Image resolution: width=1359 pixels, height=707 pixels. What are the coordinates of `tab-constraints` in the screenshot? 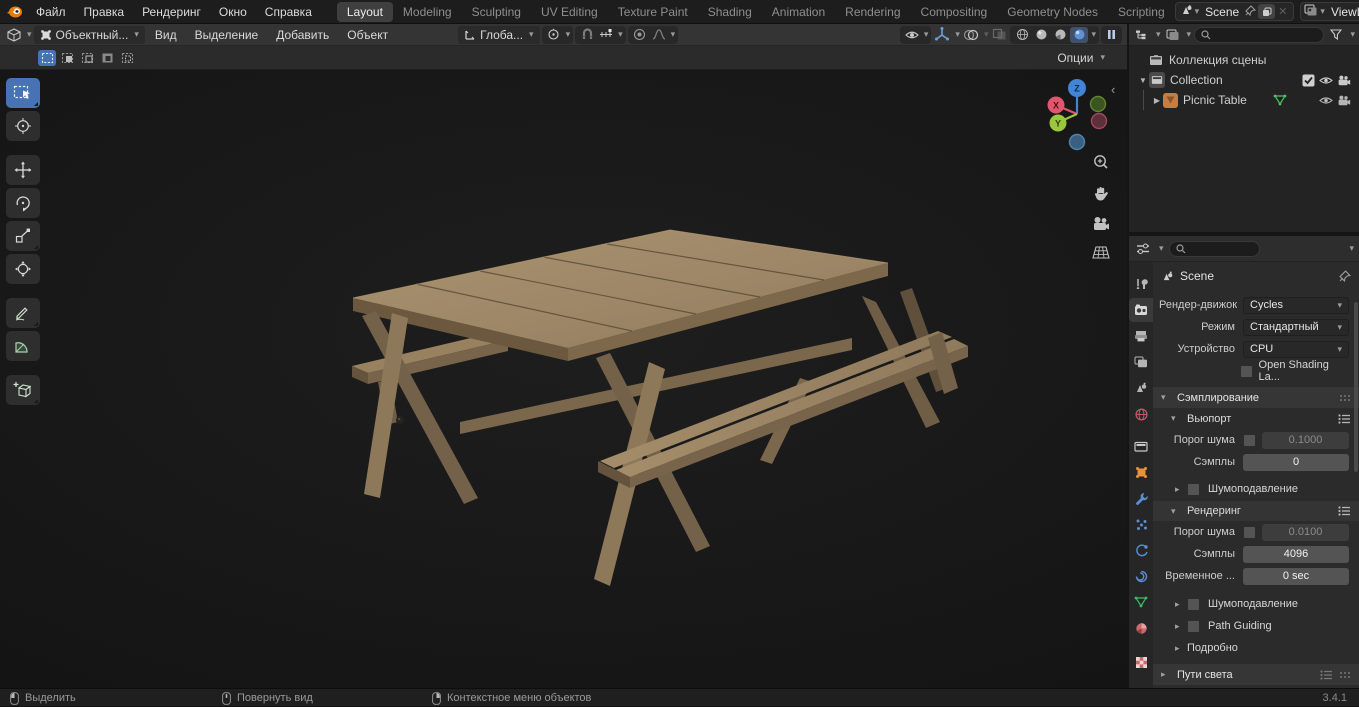 It's located at (1141, 576).